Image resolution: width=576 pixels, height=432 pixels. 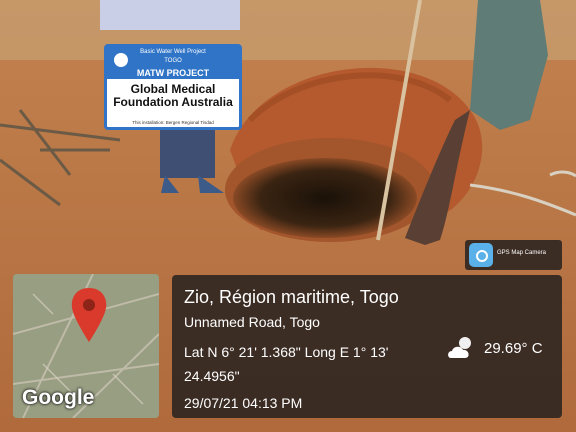 I want to click on person-shirt, so click(x=170, y=15).